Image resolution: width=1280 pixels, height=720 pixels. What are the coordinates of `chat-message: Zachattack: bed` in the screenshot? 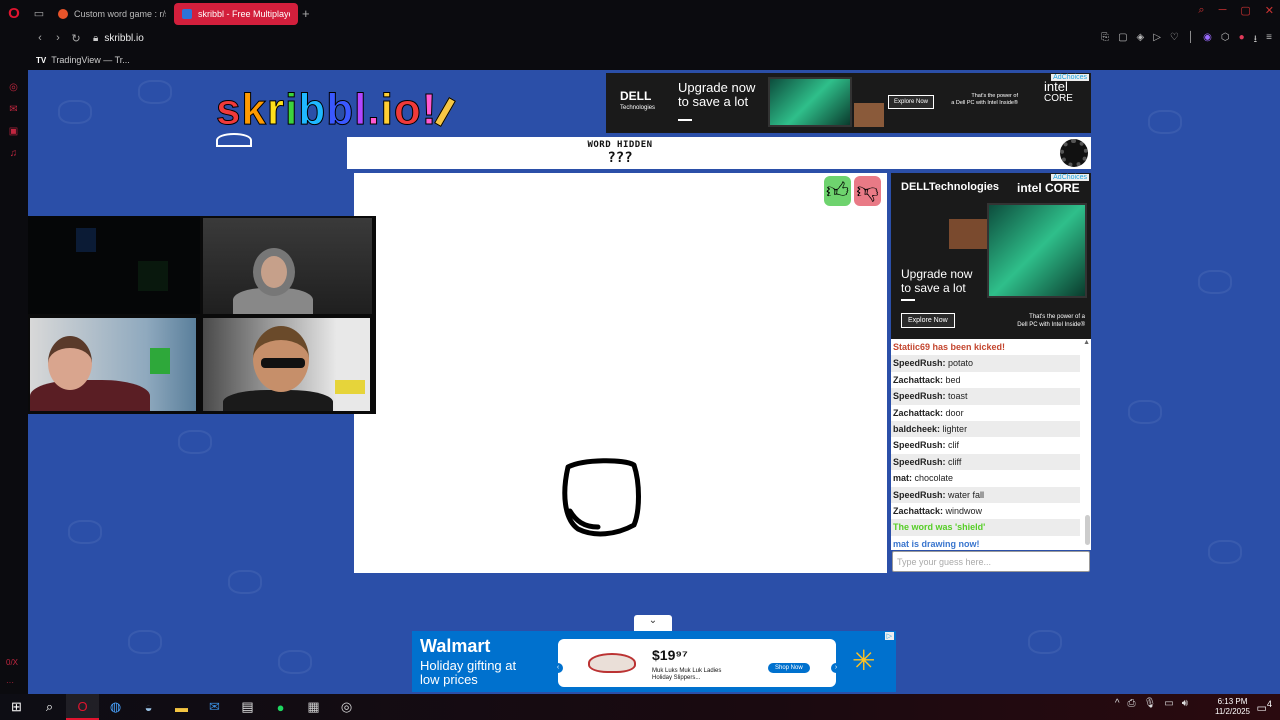 It's located at (985, 380).